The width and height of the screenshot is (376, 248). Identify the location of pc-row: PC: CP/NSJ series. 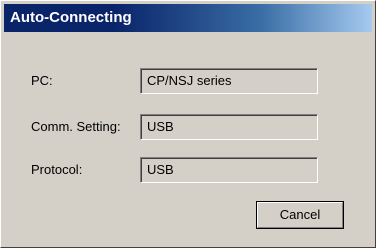
(188, 81).